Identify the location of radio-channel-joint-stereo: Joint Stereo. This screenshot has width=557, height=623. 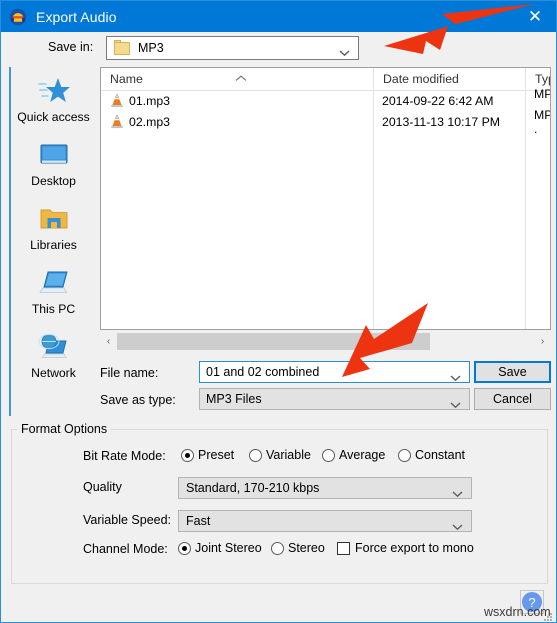
(220, 548).